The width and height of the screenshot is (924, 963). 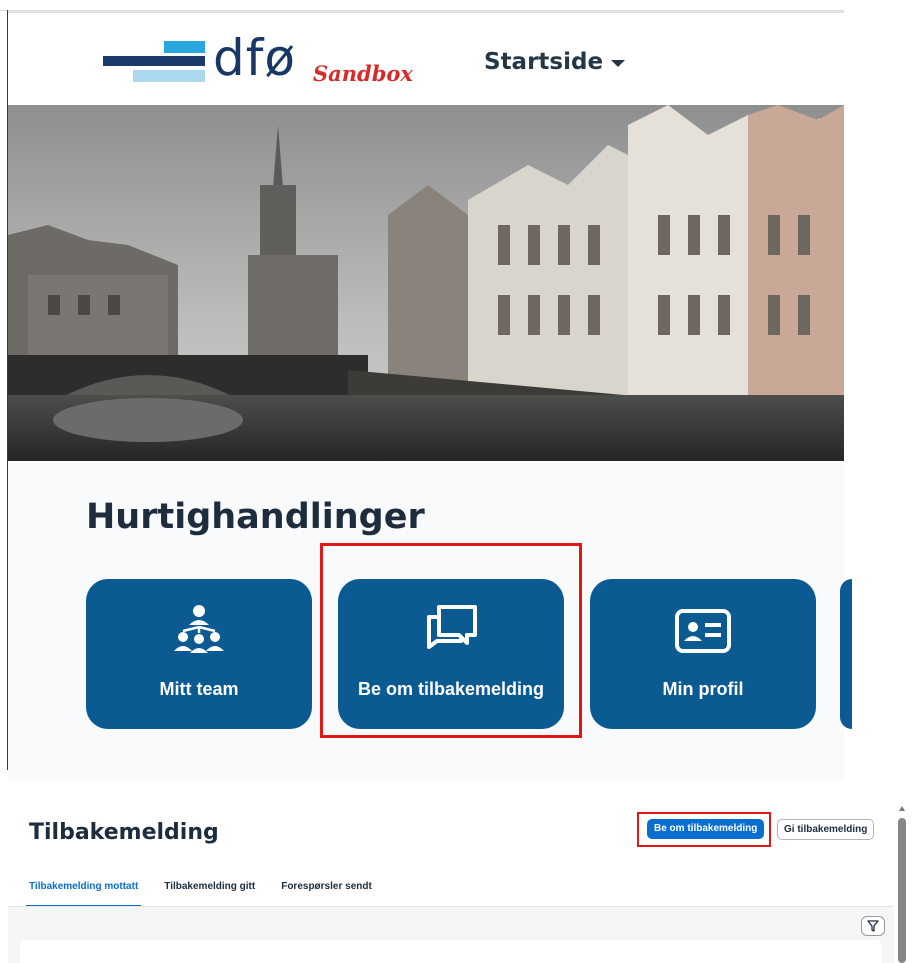 I want to click on tile-mitt-team: Mitt team, so click(x=199, y=654).